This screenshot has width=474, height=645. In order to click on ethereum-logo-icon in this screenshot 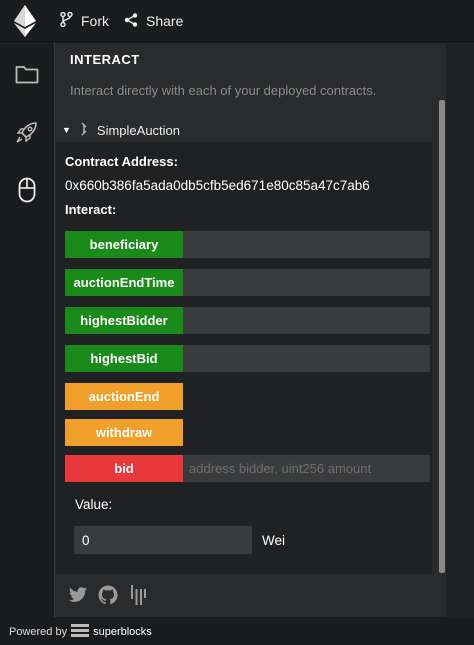, I will do `click(25, 21)`.